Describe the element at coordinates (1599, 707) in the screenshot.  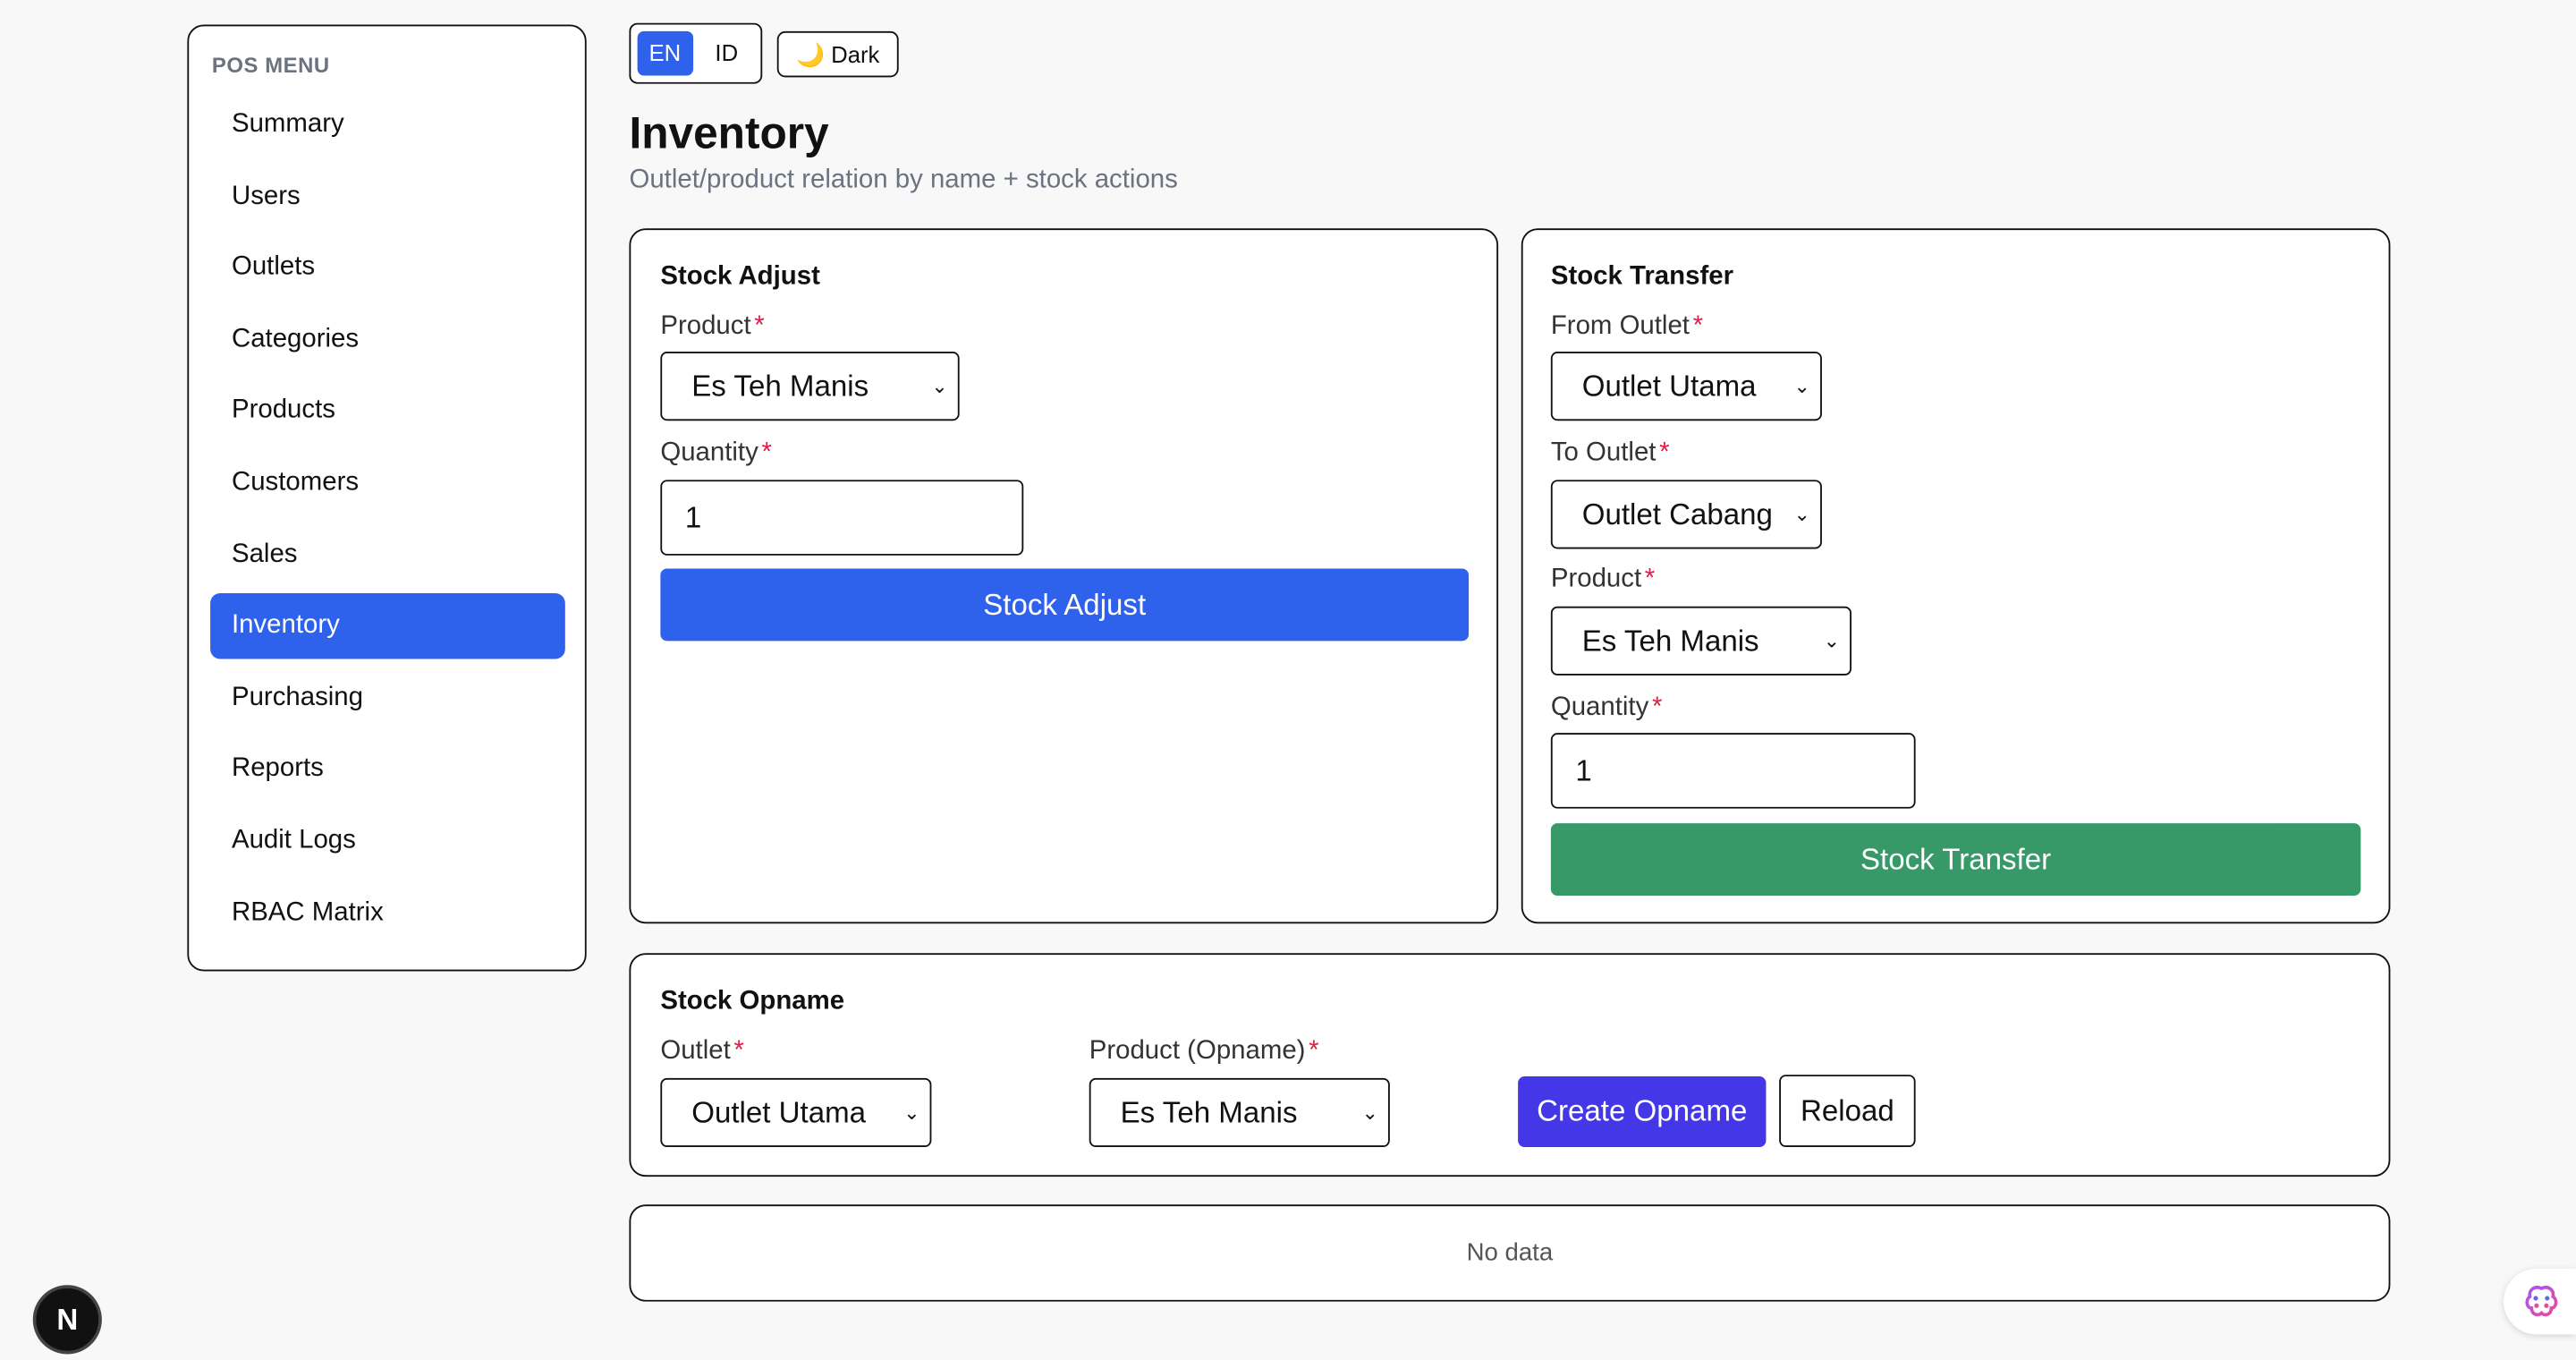
I see `transfer-quantity-label-text: Quantity` at that location.